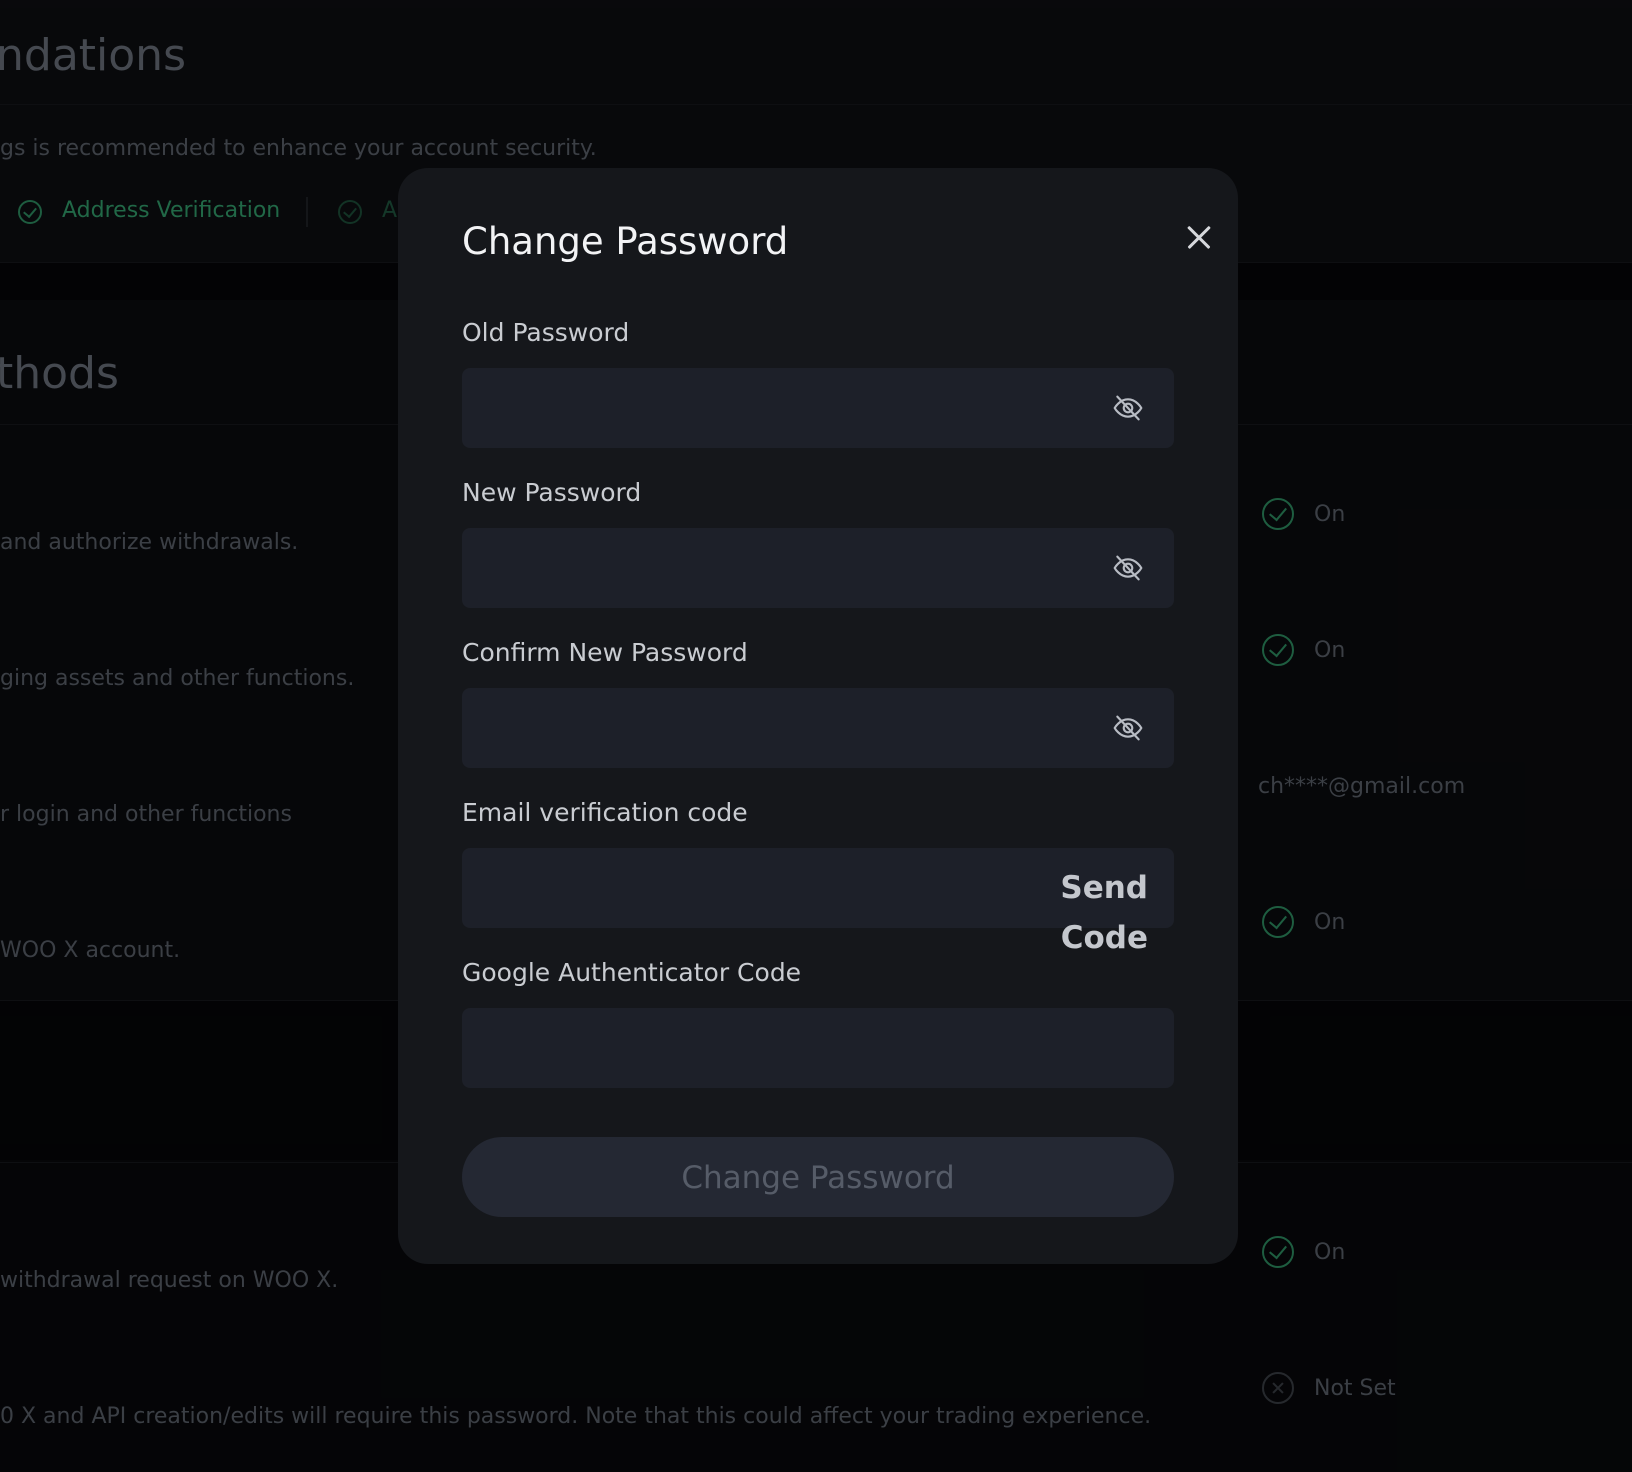 This screenshot has width=1632, height=1472. What do you see at coordinates (818, 1048) in the screenshot?
I see `google-code-input` at bounding box center [818, 1048].